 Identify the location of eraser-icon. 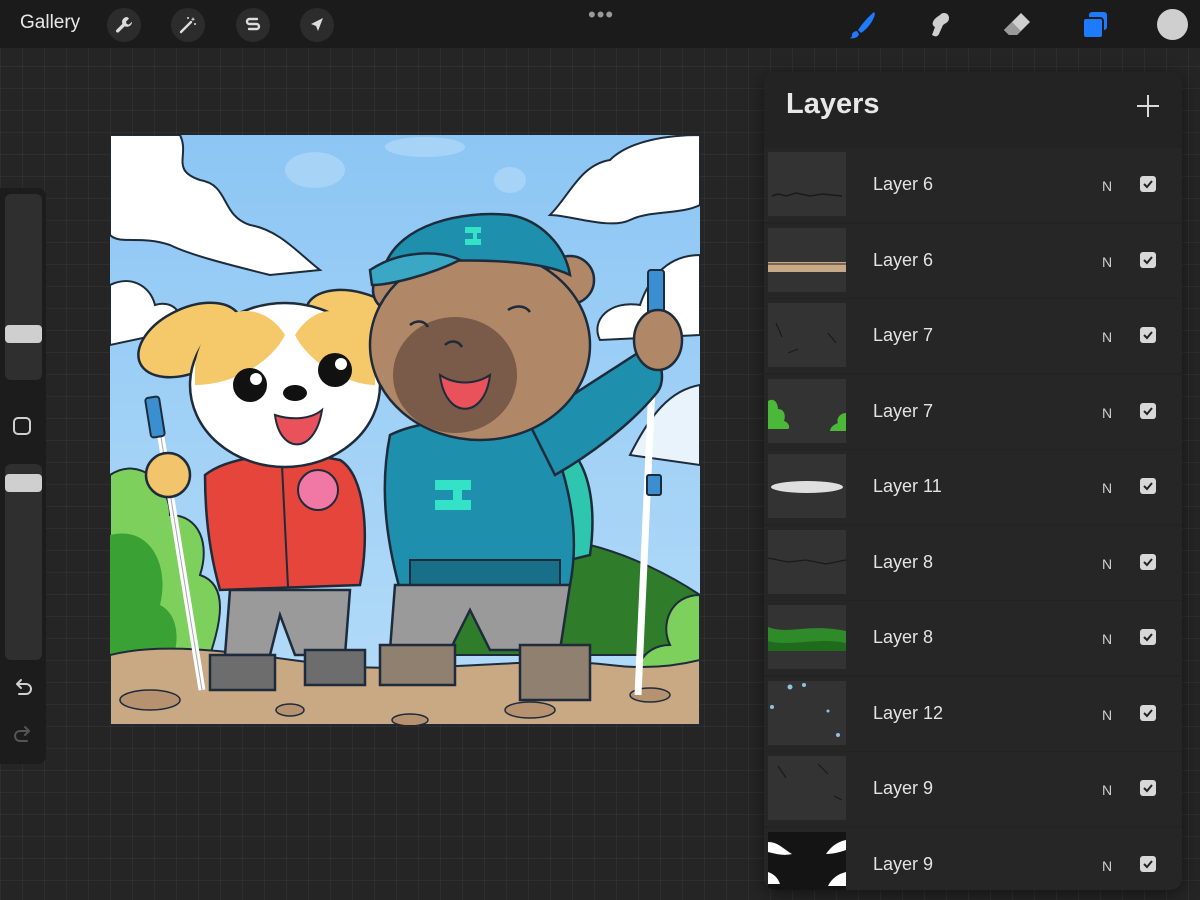
(1017, 24).